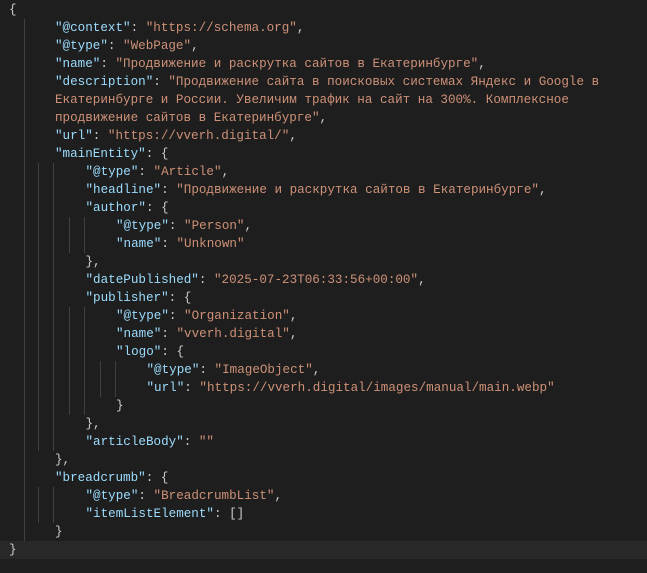 Image resolution: width=647 pixels, height=573 pixels. Describe the element at coordinates (323, 208) in the screenshot. I see `code-line: "author": {` at that location.